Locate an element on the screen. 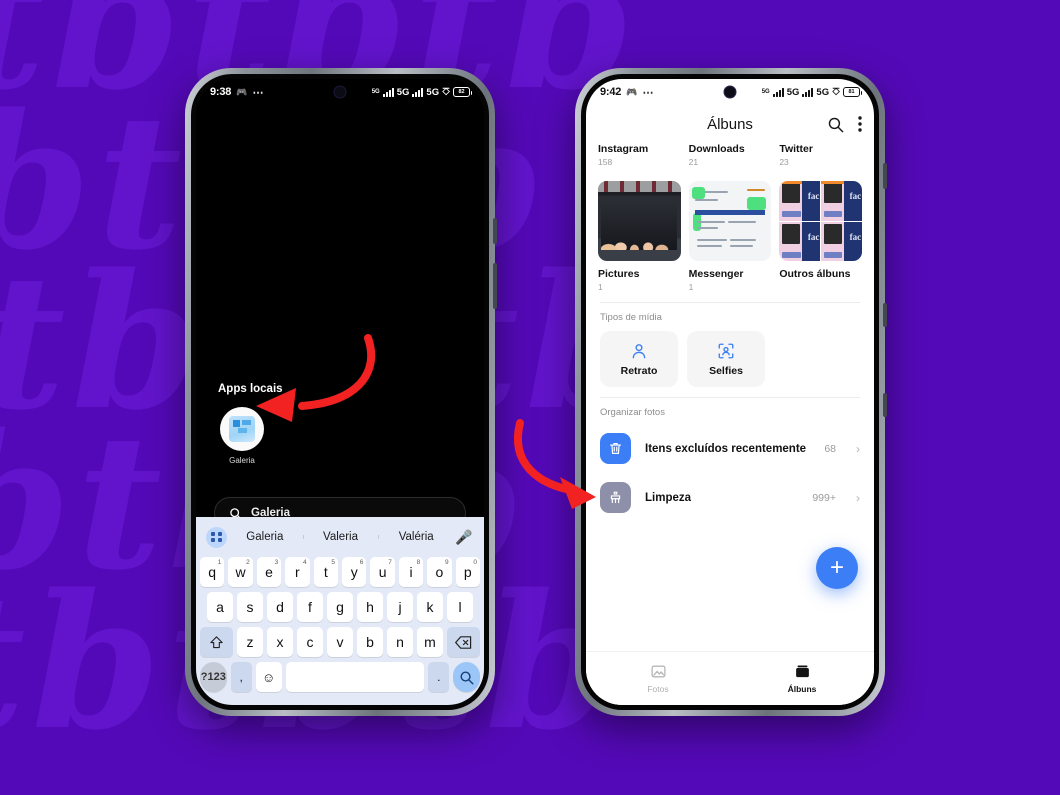  key-u: u7 is located at coordinates (382, 572).